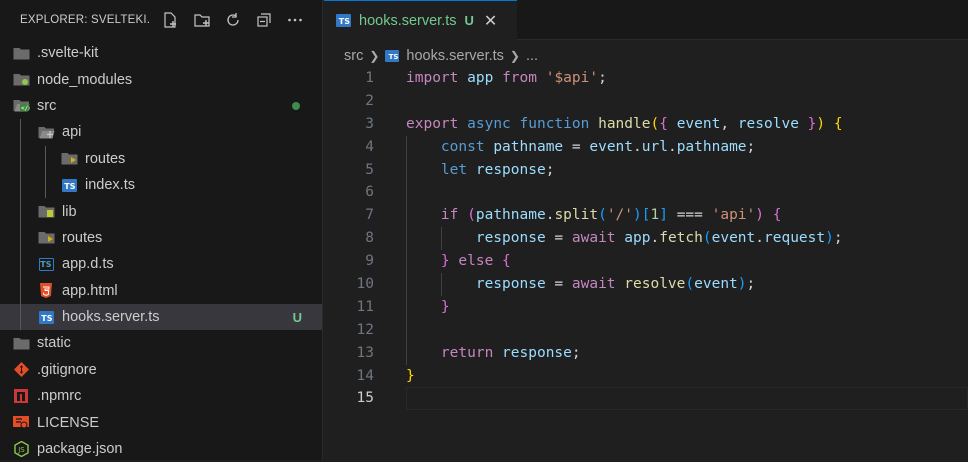 This screenshot has height=462, width=968. I want to click on explorer-item-src: </> src, so click(161, 106).